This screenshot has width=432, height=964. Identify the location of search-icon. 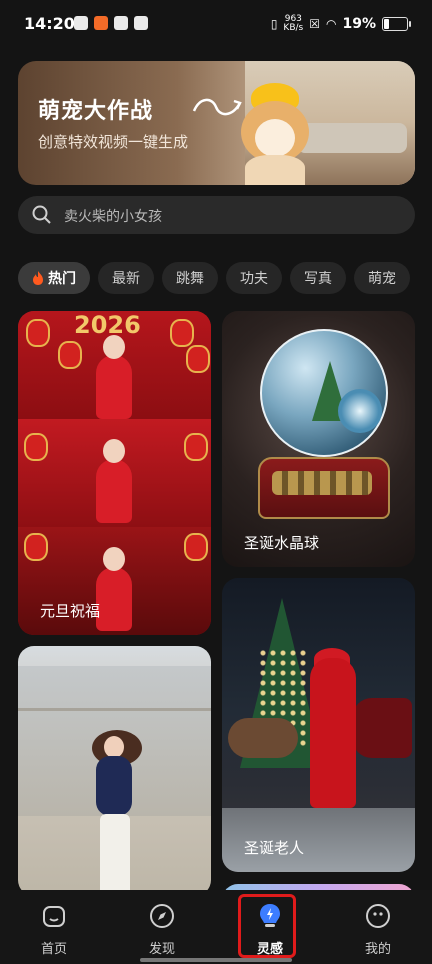
(41, 214).